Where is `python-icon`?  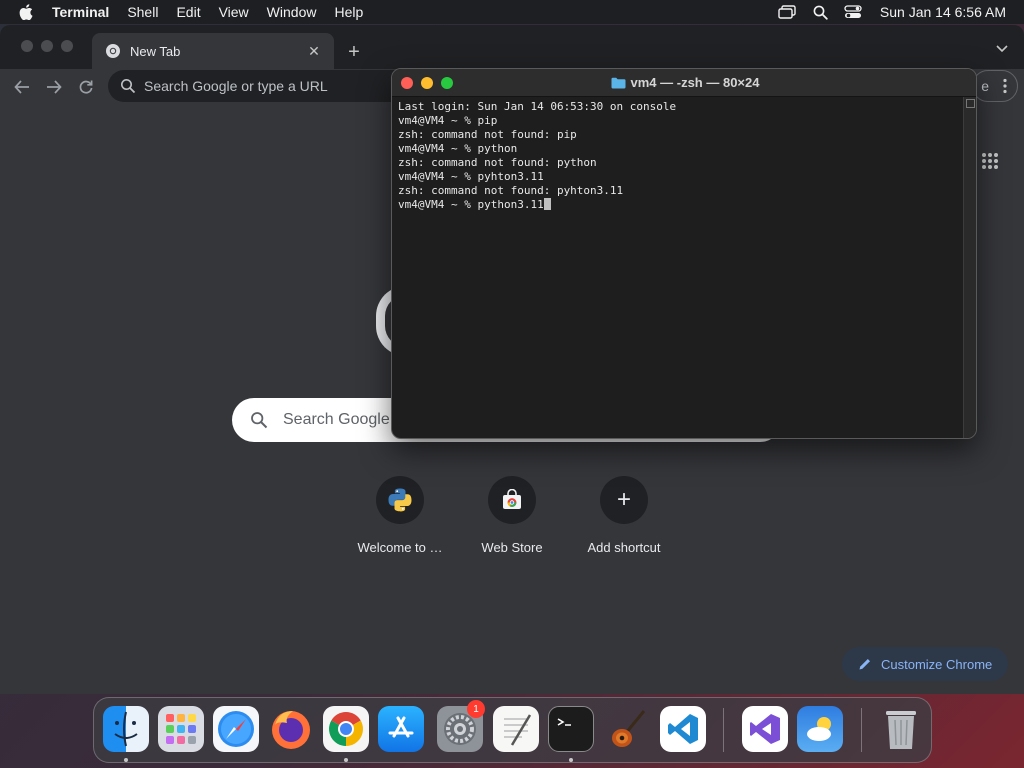 python-icon is located at coordinates (400, 500).